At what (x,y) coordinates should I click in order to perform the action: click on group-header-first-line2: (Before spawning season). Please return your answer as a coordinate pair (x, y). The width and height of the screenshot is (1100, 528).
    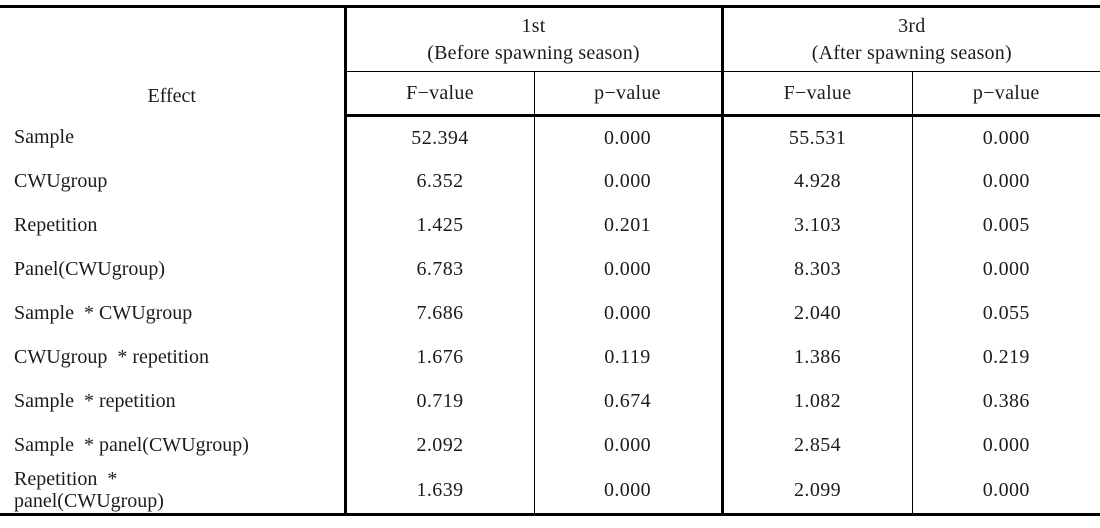
    Looking at the image, I should click on (533, 52).